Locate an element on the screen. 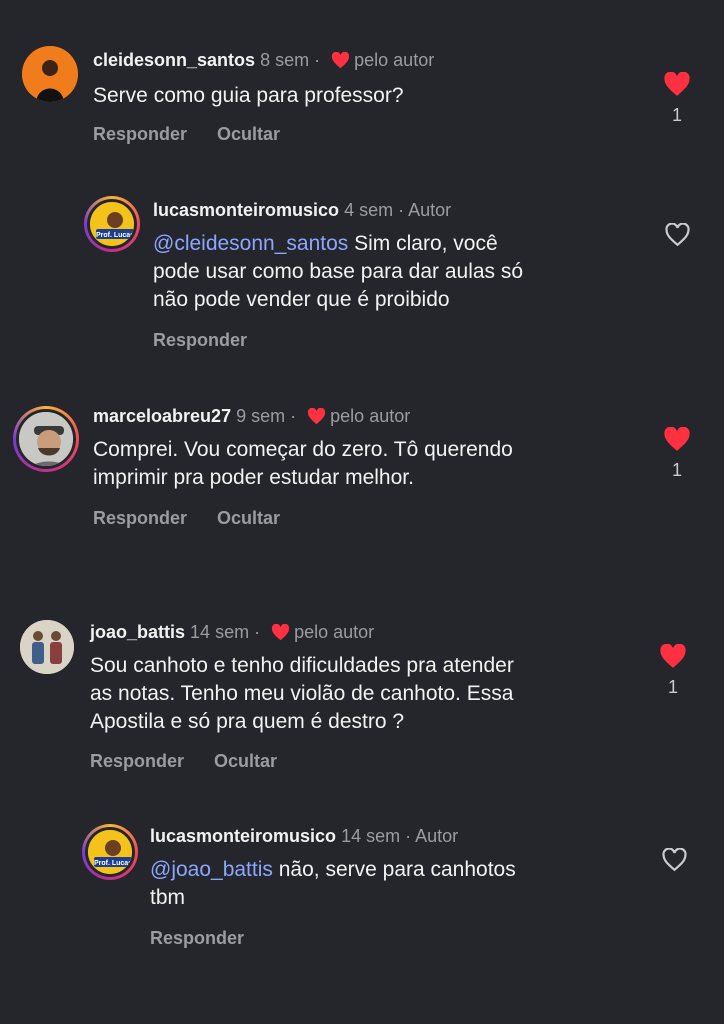 The image size is (724, 1024). comment-header: marceloabreu27 9 sem · pelo autor is located at coordinates (252, 416).